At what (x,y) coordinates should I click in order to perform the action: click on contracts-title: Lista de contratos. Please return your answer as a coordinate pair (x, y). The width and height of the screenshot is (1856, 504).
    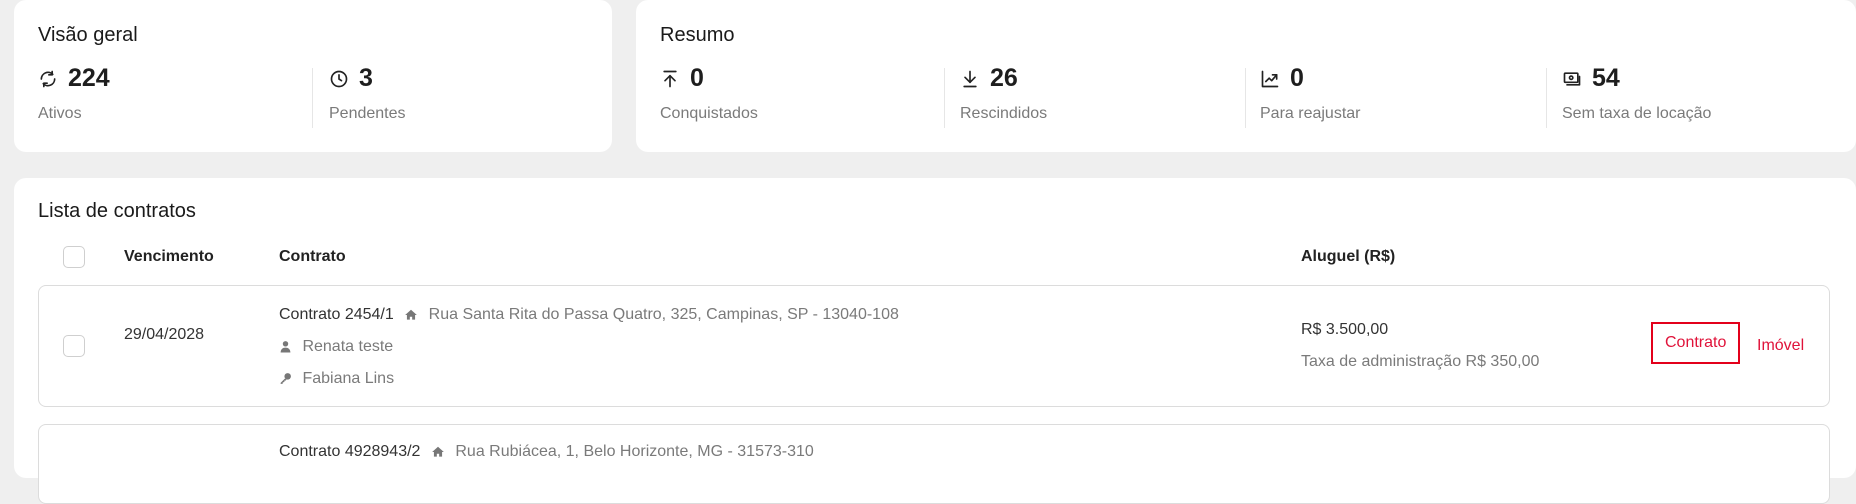
    Looking at the image, I should click on (117, 211).